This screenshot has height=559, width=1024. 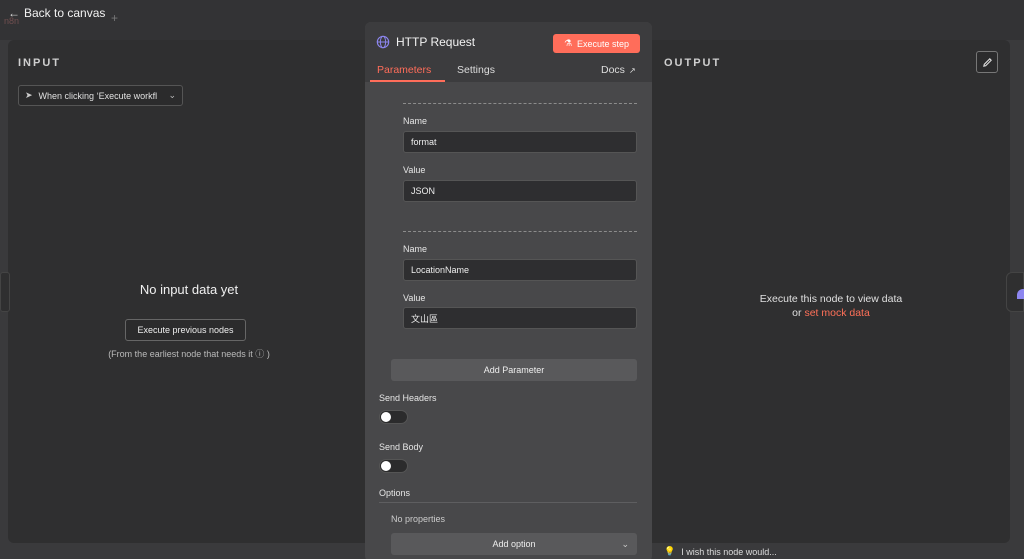 I want to click on param-1-value-label: Value, so click(x=414, y=170).